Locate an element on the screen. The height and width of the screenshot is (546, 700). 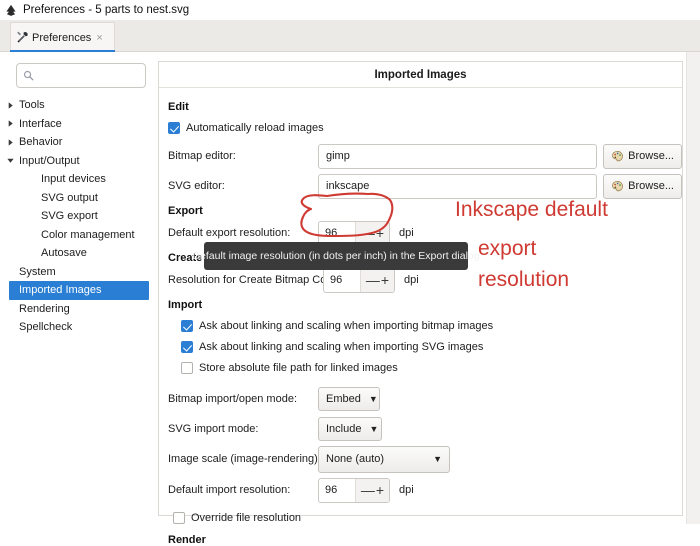
sidebar-item-interface: Interface is located at coordinates (79, 124).